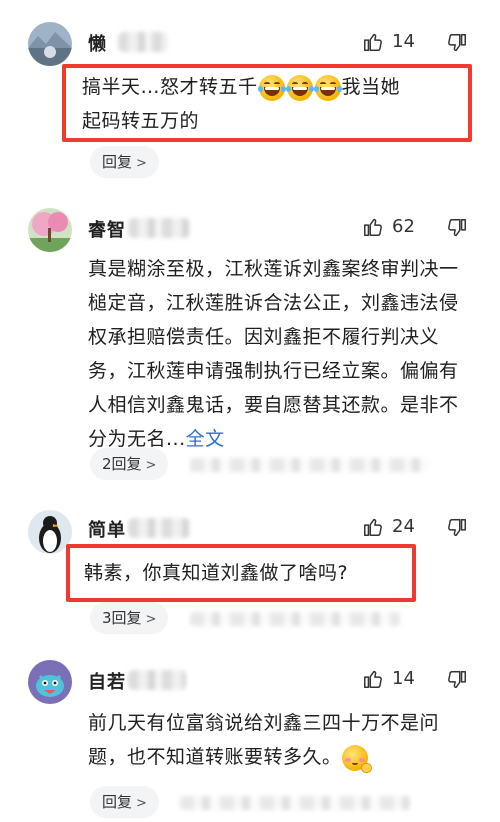  I want to click on username: 睿智, so click(107, 229).